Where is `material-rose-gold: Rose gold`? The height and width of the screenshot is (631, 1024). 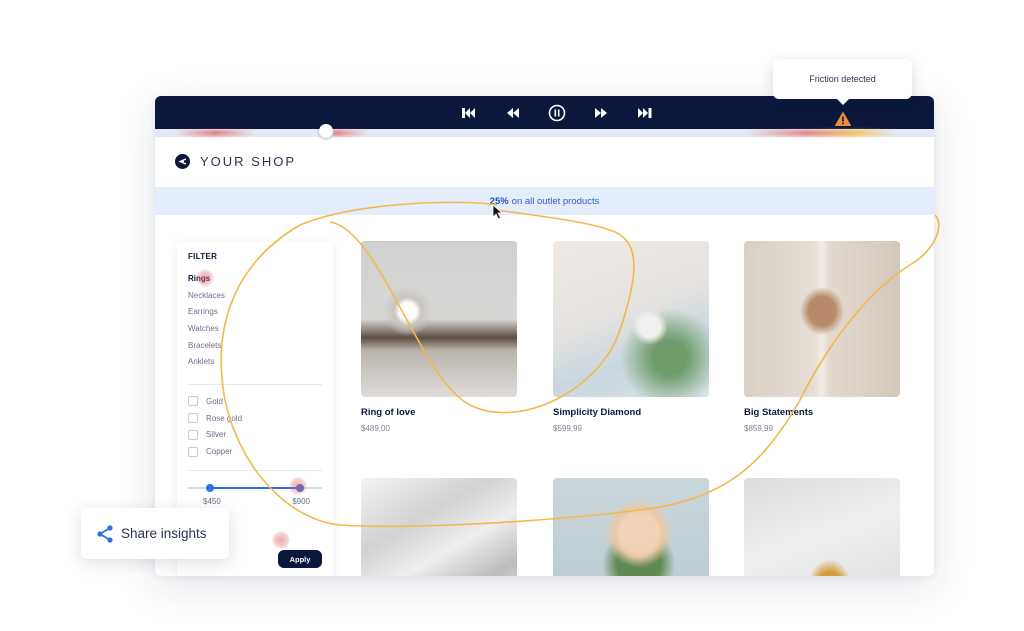
material-rose-gold: Rose gold is located at coordinates (255, 418).